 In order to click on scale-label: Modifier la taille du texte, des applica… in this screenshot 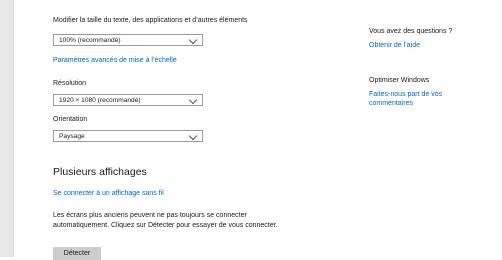, I will do `click(150, 20)`.